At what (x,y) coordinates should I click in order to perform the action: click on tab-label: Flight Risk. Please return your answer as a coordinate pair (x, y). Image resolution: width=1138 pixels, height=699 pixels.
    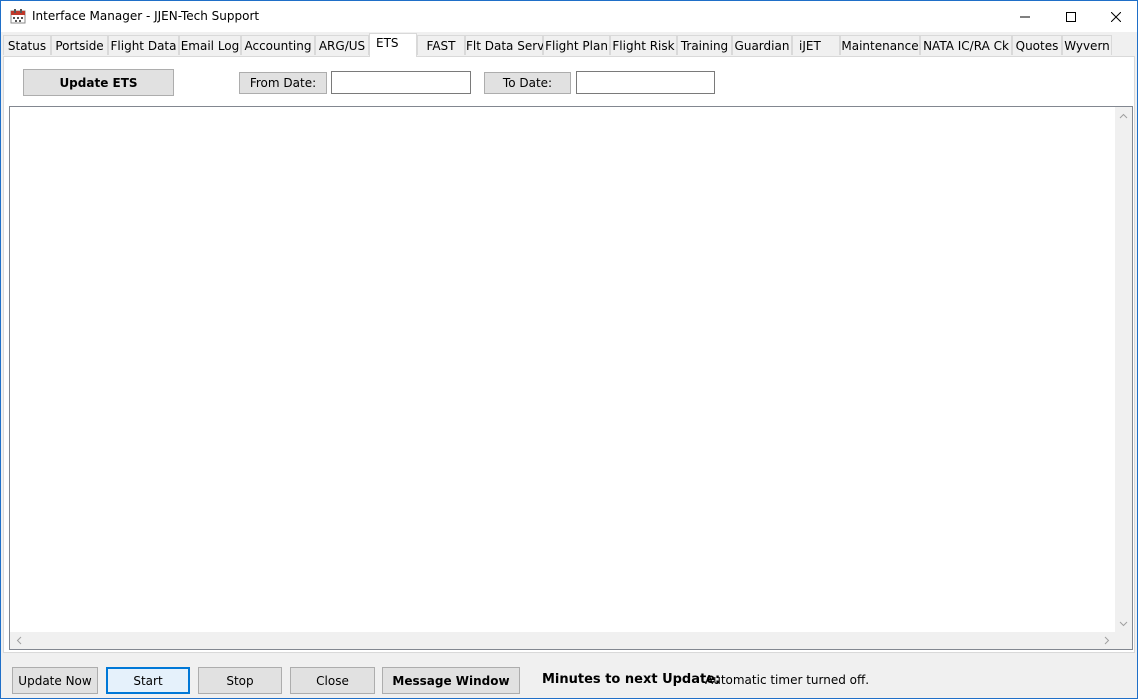
    Looking at the image, I should click on (643, 46).